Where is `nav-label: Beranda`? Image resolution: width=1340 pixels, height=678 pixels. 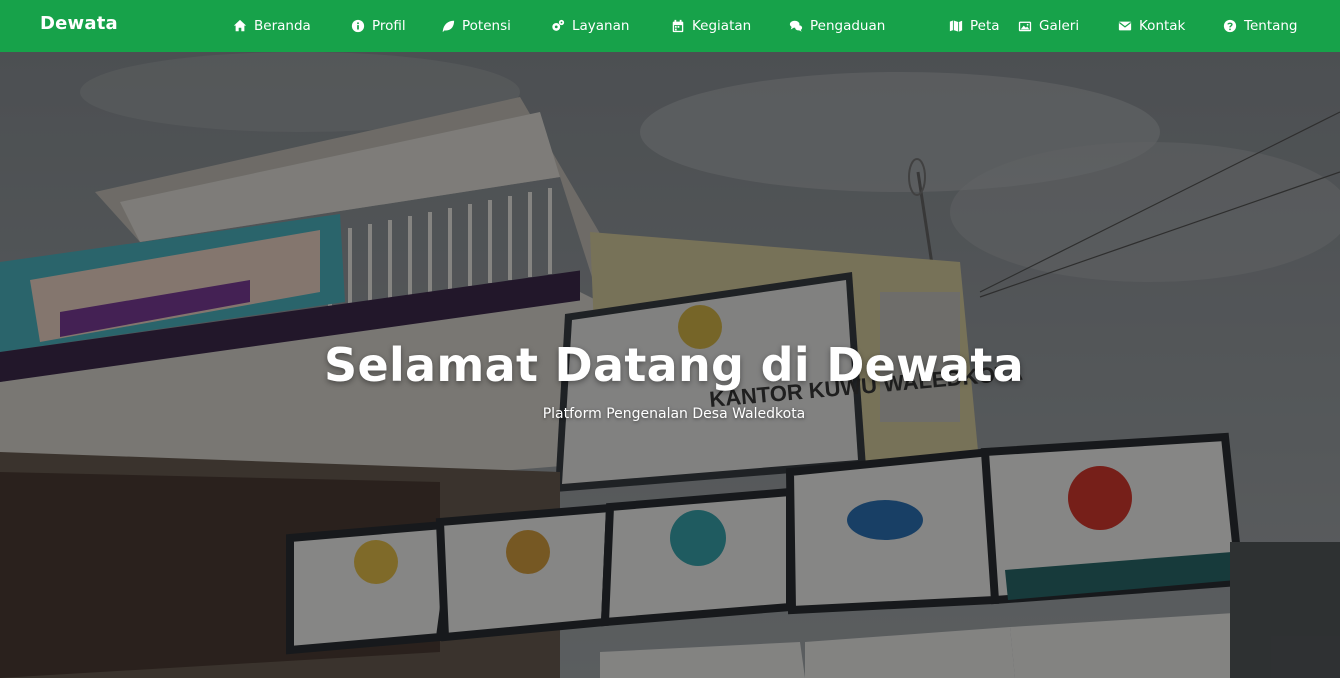
nav-label: Beranda is located at coordinates (282, 26).